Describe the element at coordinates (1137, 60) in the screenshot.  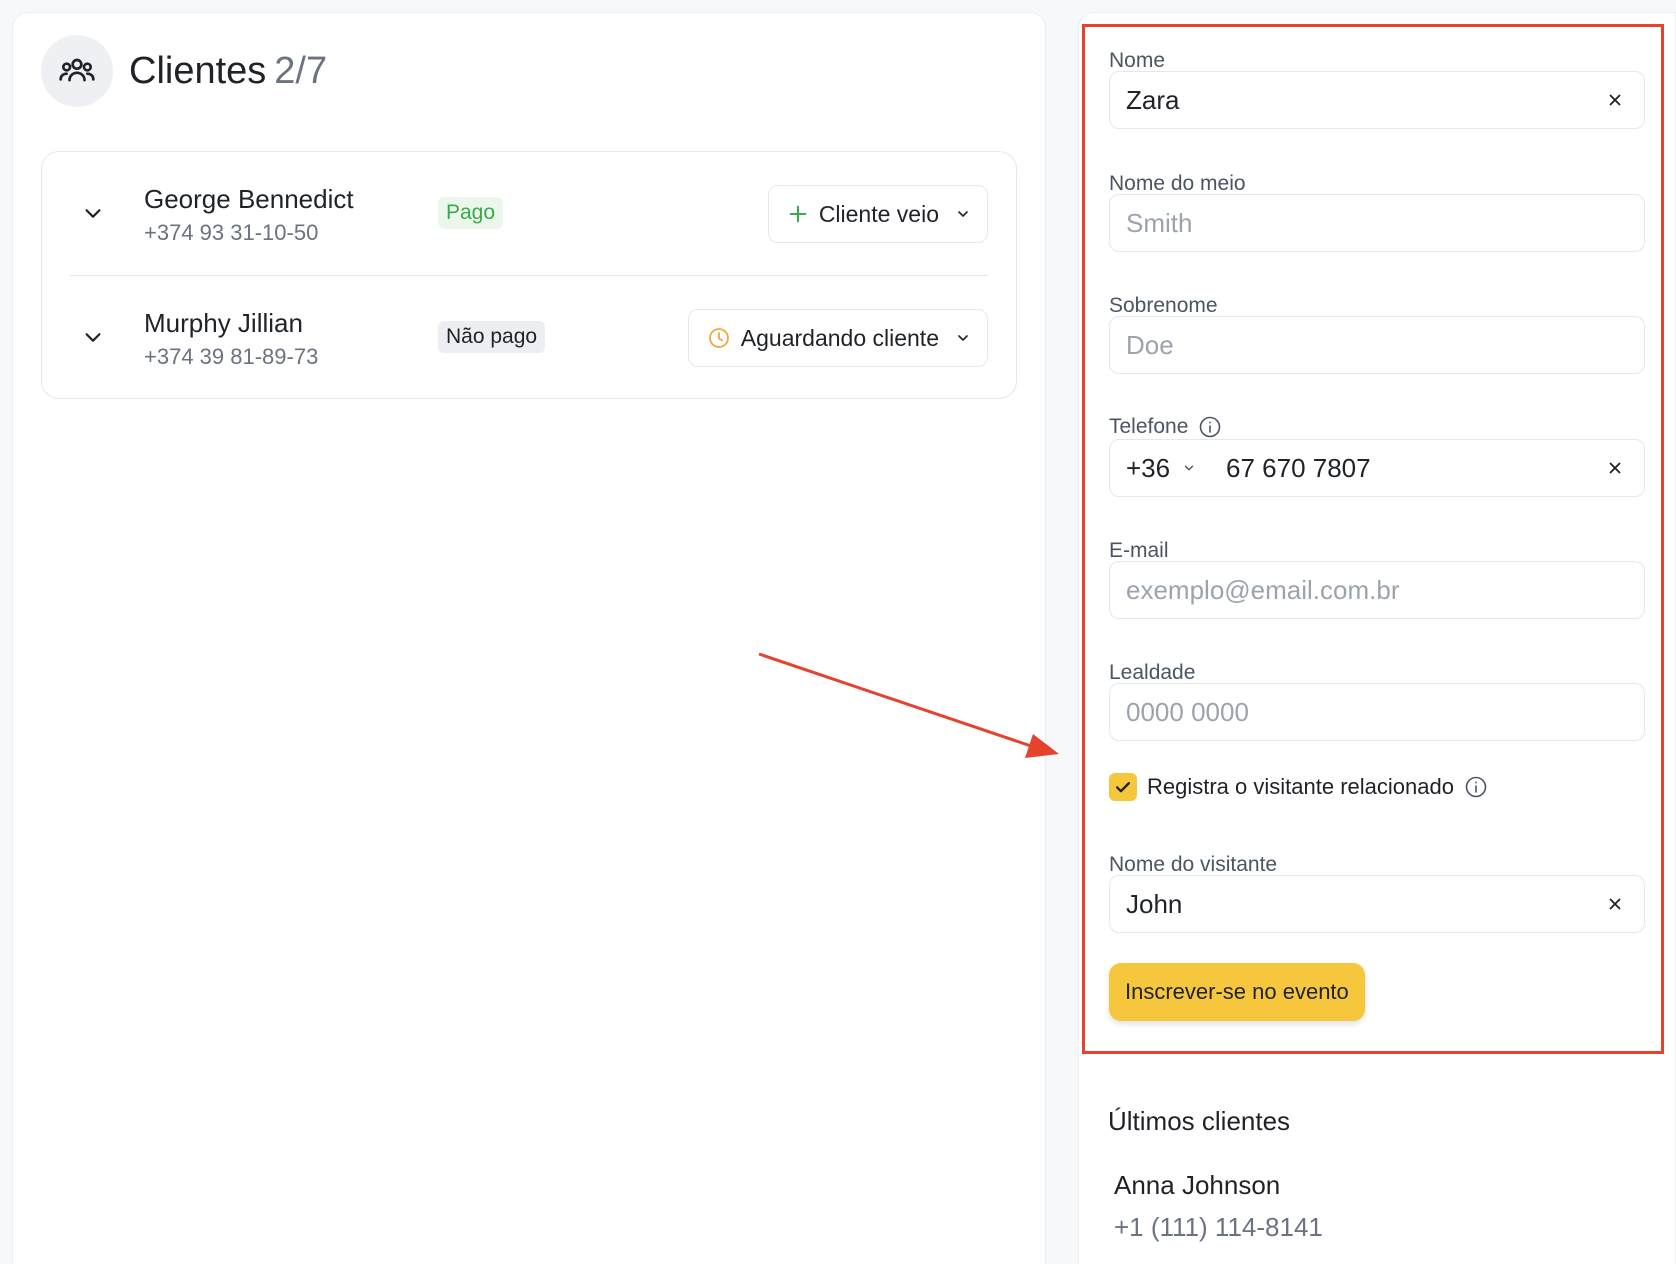
I see `first-name-label: Nome` at that location.